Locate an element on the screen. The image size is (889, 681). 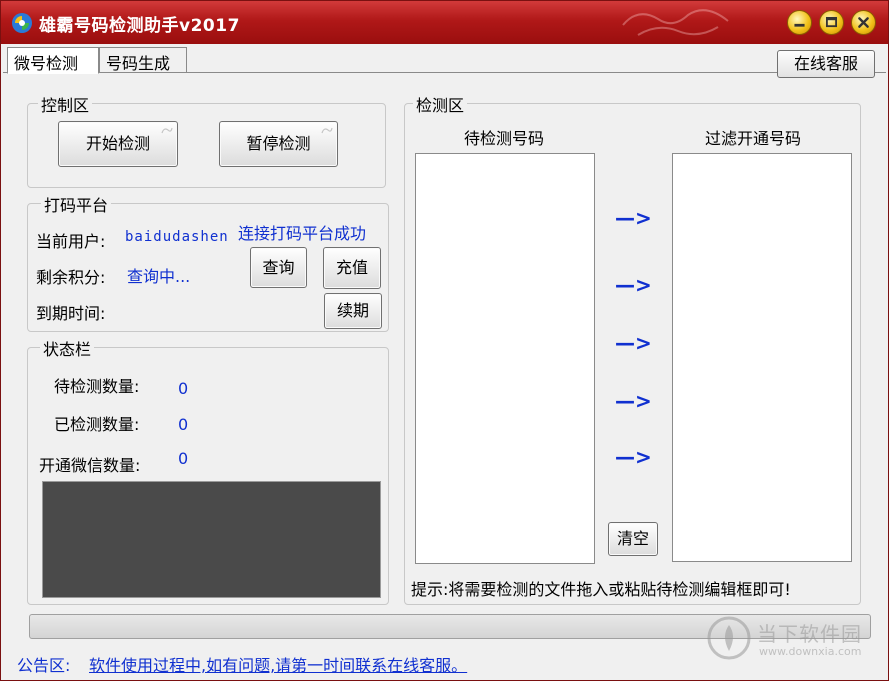
recharge-button: 充值 is located at coordinates (352, 268).